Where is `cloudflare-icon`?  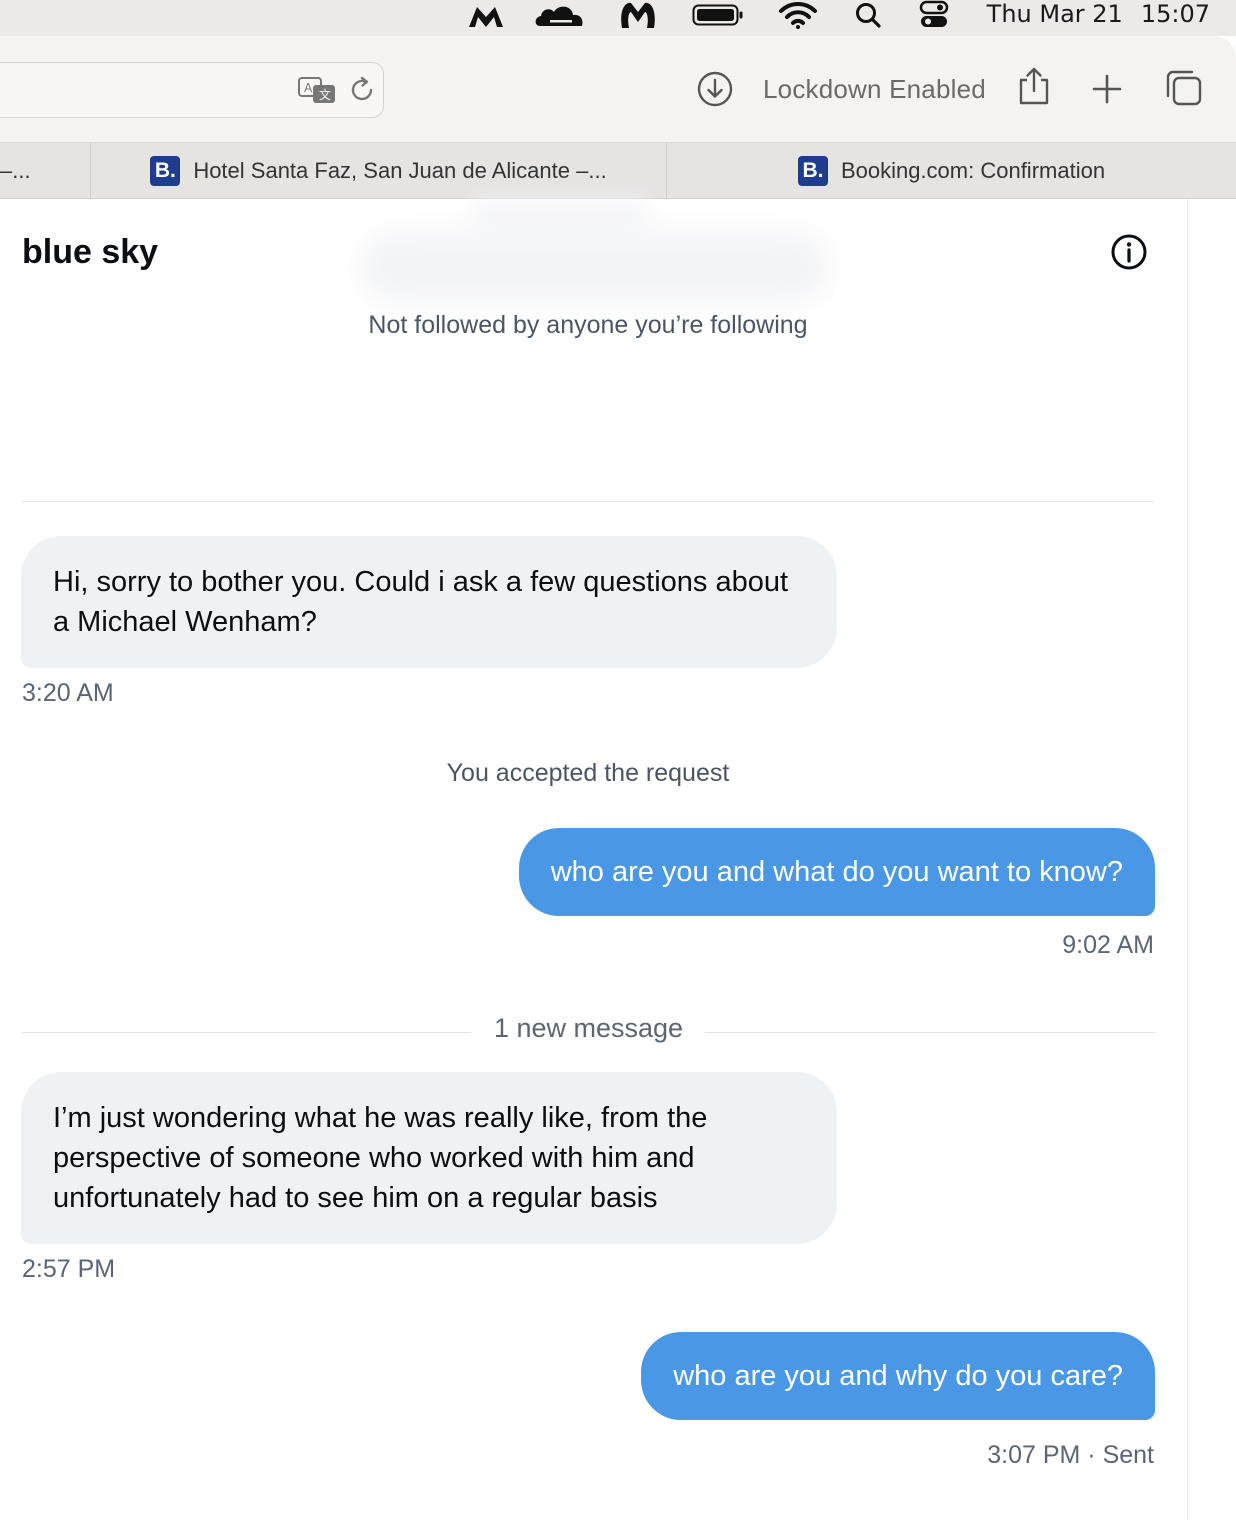
cloudflare-icon is located at coordinates (560, 15).